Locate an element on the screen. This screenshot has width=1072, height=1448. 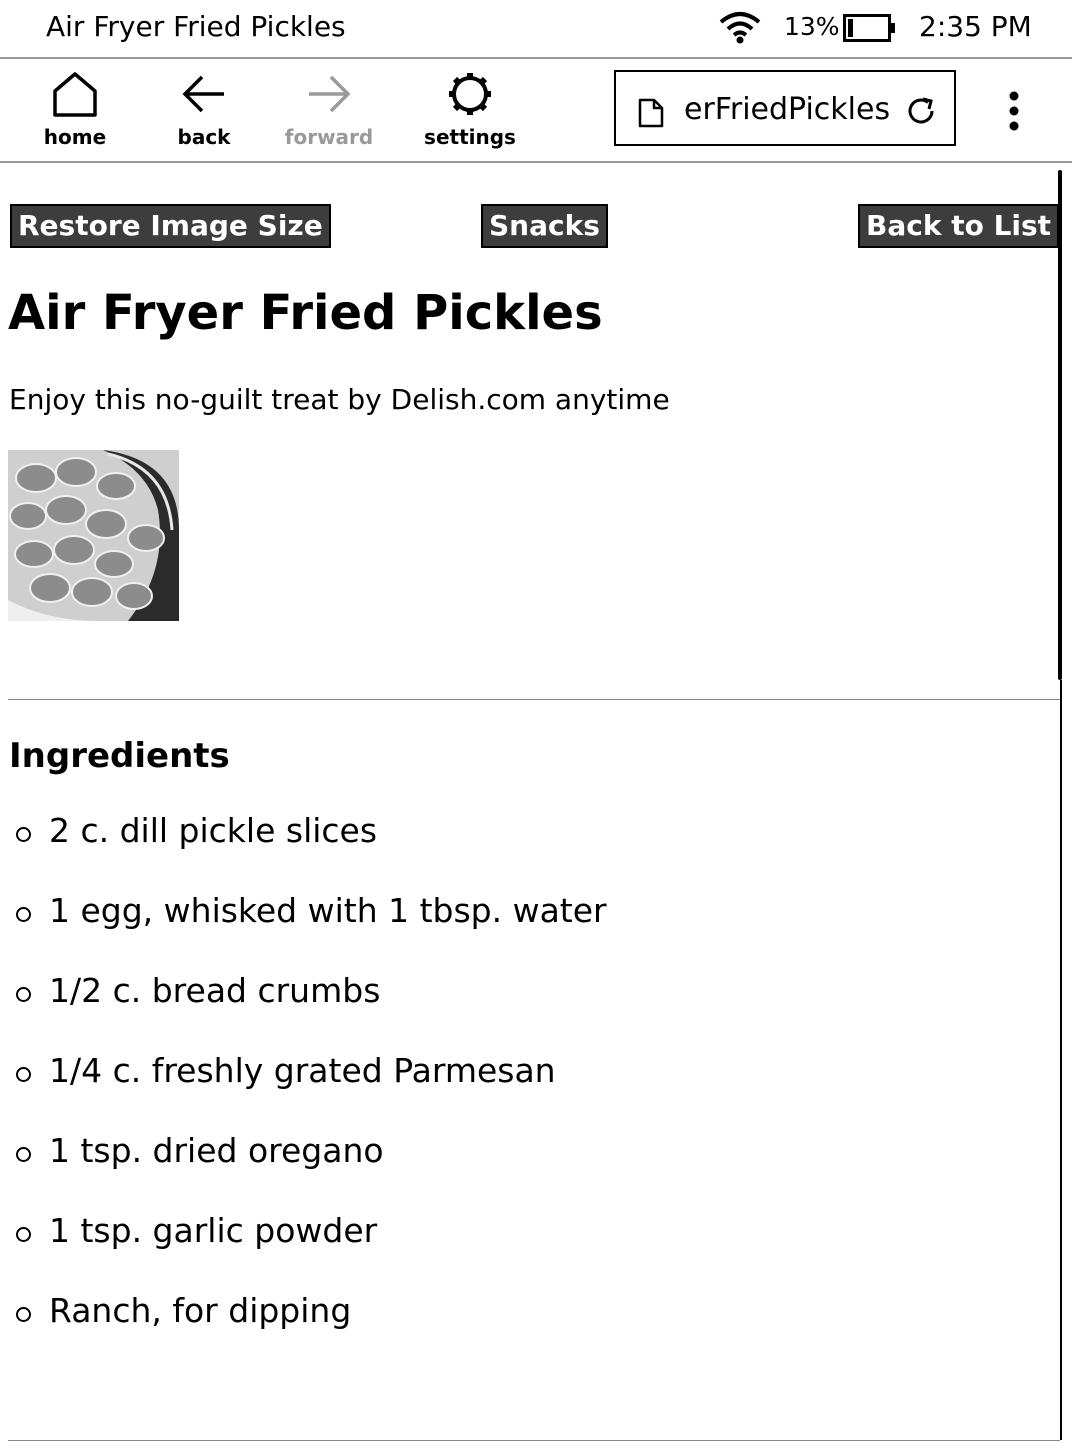
scrollbar-track is located at coordinates (1061, 1060).